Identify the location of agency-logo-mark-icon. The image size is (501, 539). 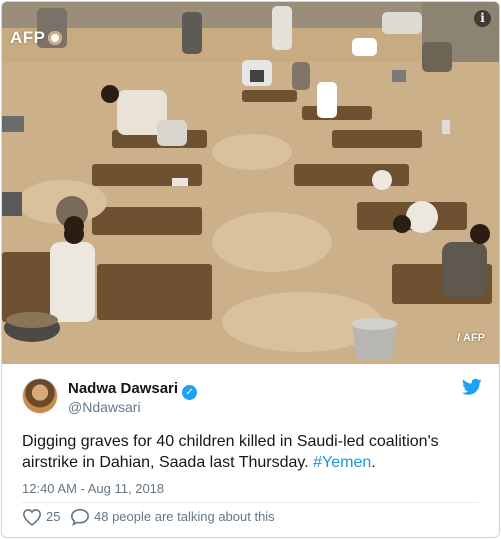
(54, 38).